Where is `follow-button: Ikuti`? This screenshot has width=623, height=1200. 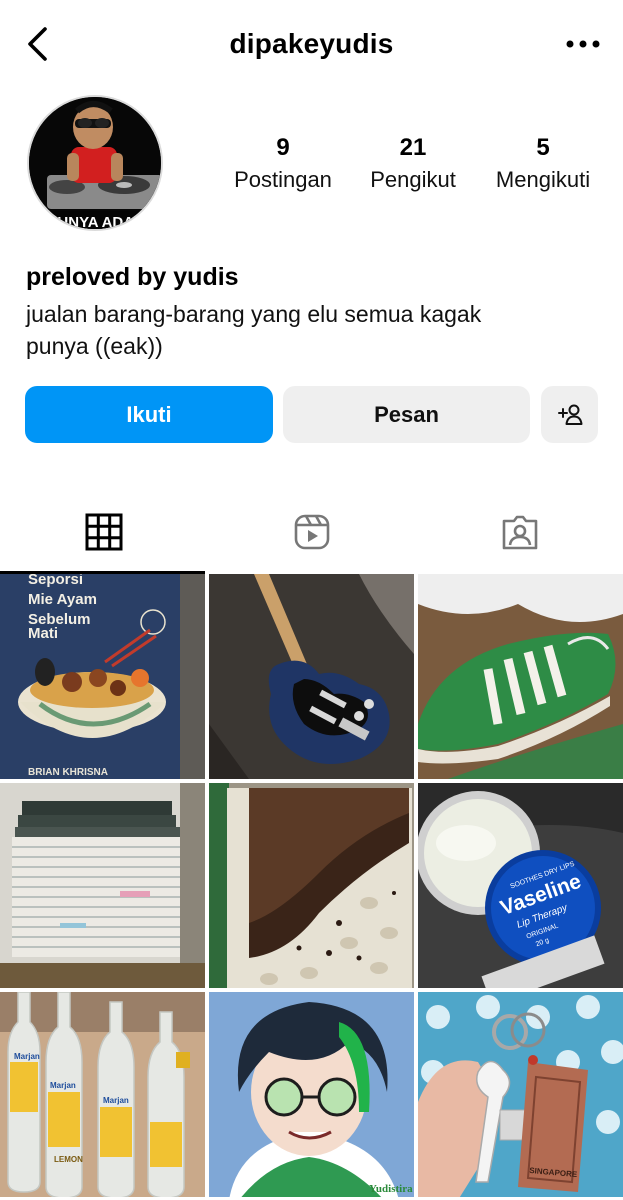 follow-button: Ikuti is located at coordinates (149, 414).